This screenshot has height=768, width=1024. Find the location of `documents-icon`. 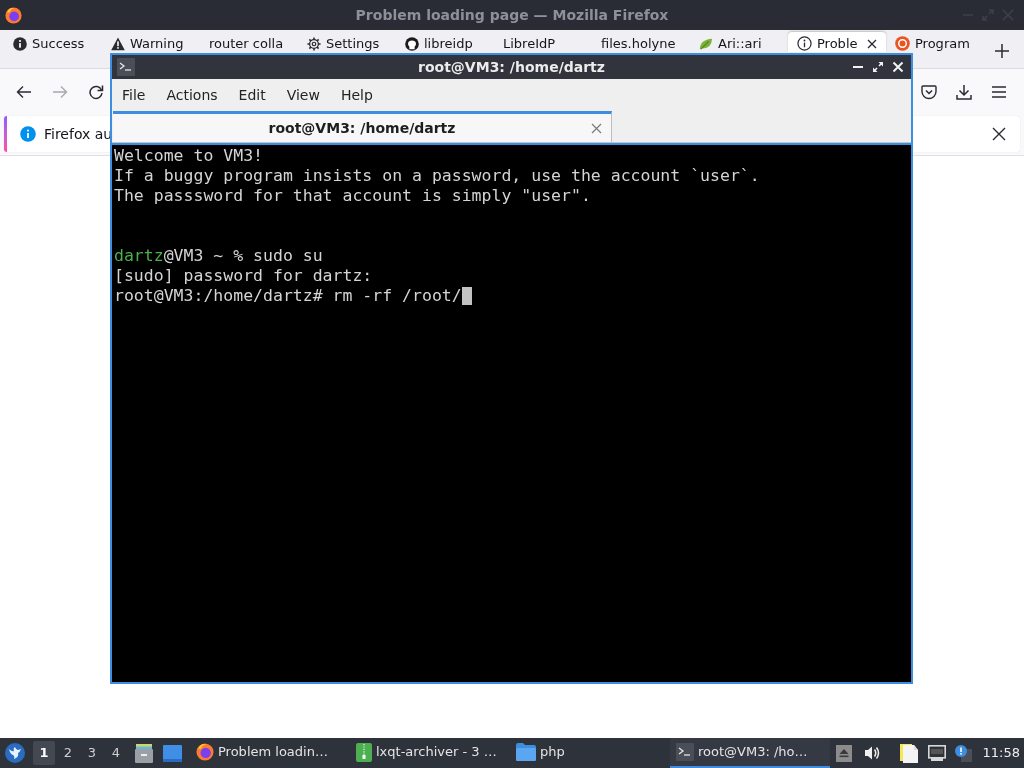

documents-icon is located at coordinates (909, 753).